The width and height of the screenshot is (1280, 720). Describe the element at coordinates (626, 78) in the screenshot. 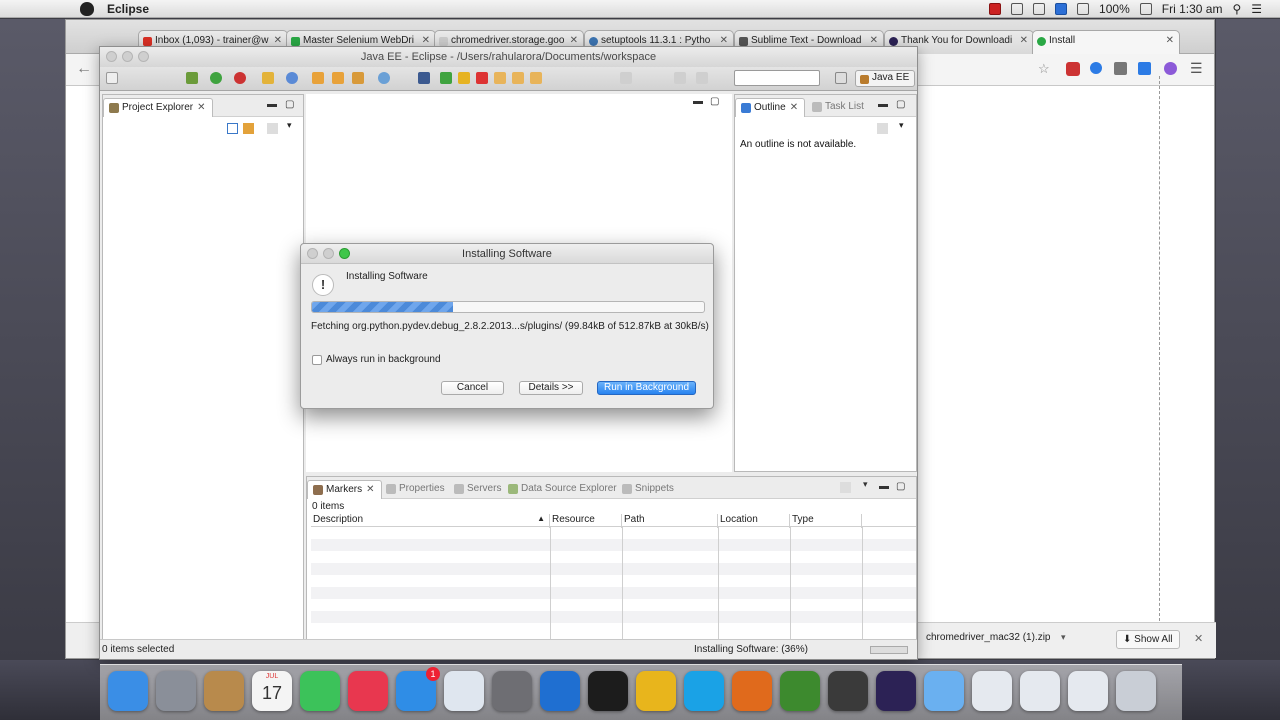

I see `navigate-icon` at that location.